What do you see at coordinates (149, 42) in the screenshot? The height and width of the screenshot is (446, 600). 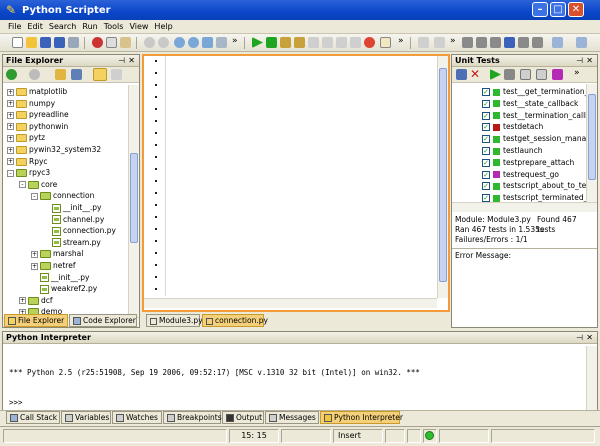 I see `undo-icon` at bounding box center [149, 42].